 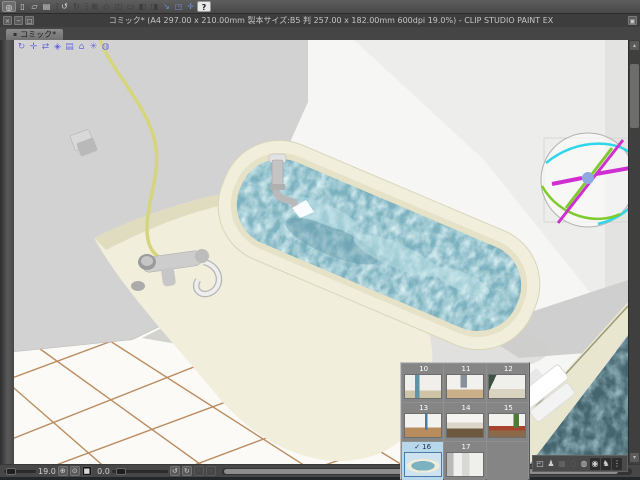 I want to click on help-button: ?, so click(x=204, y=6).